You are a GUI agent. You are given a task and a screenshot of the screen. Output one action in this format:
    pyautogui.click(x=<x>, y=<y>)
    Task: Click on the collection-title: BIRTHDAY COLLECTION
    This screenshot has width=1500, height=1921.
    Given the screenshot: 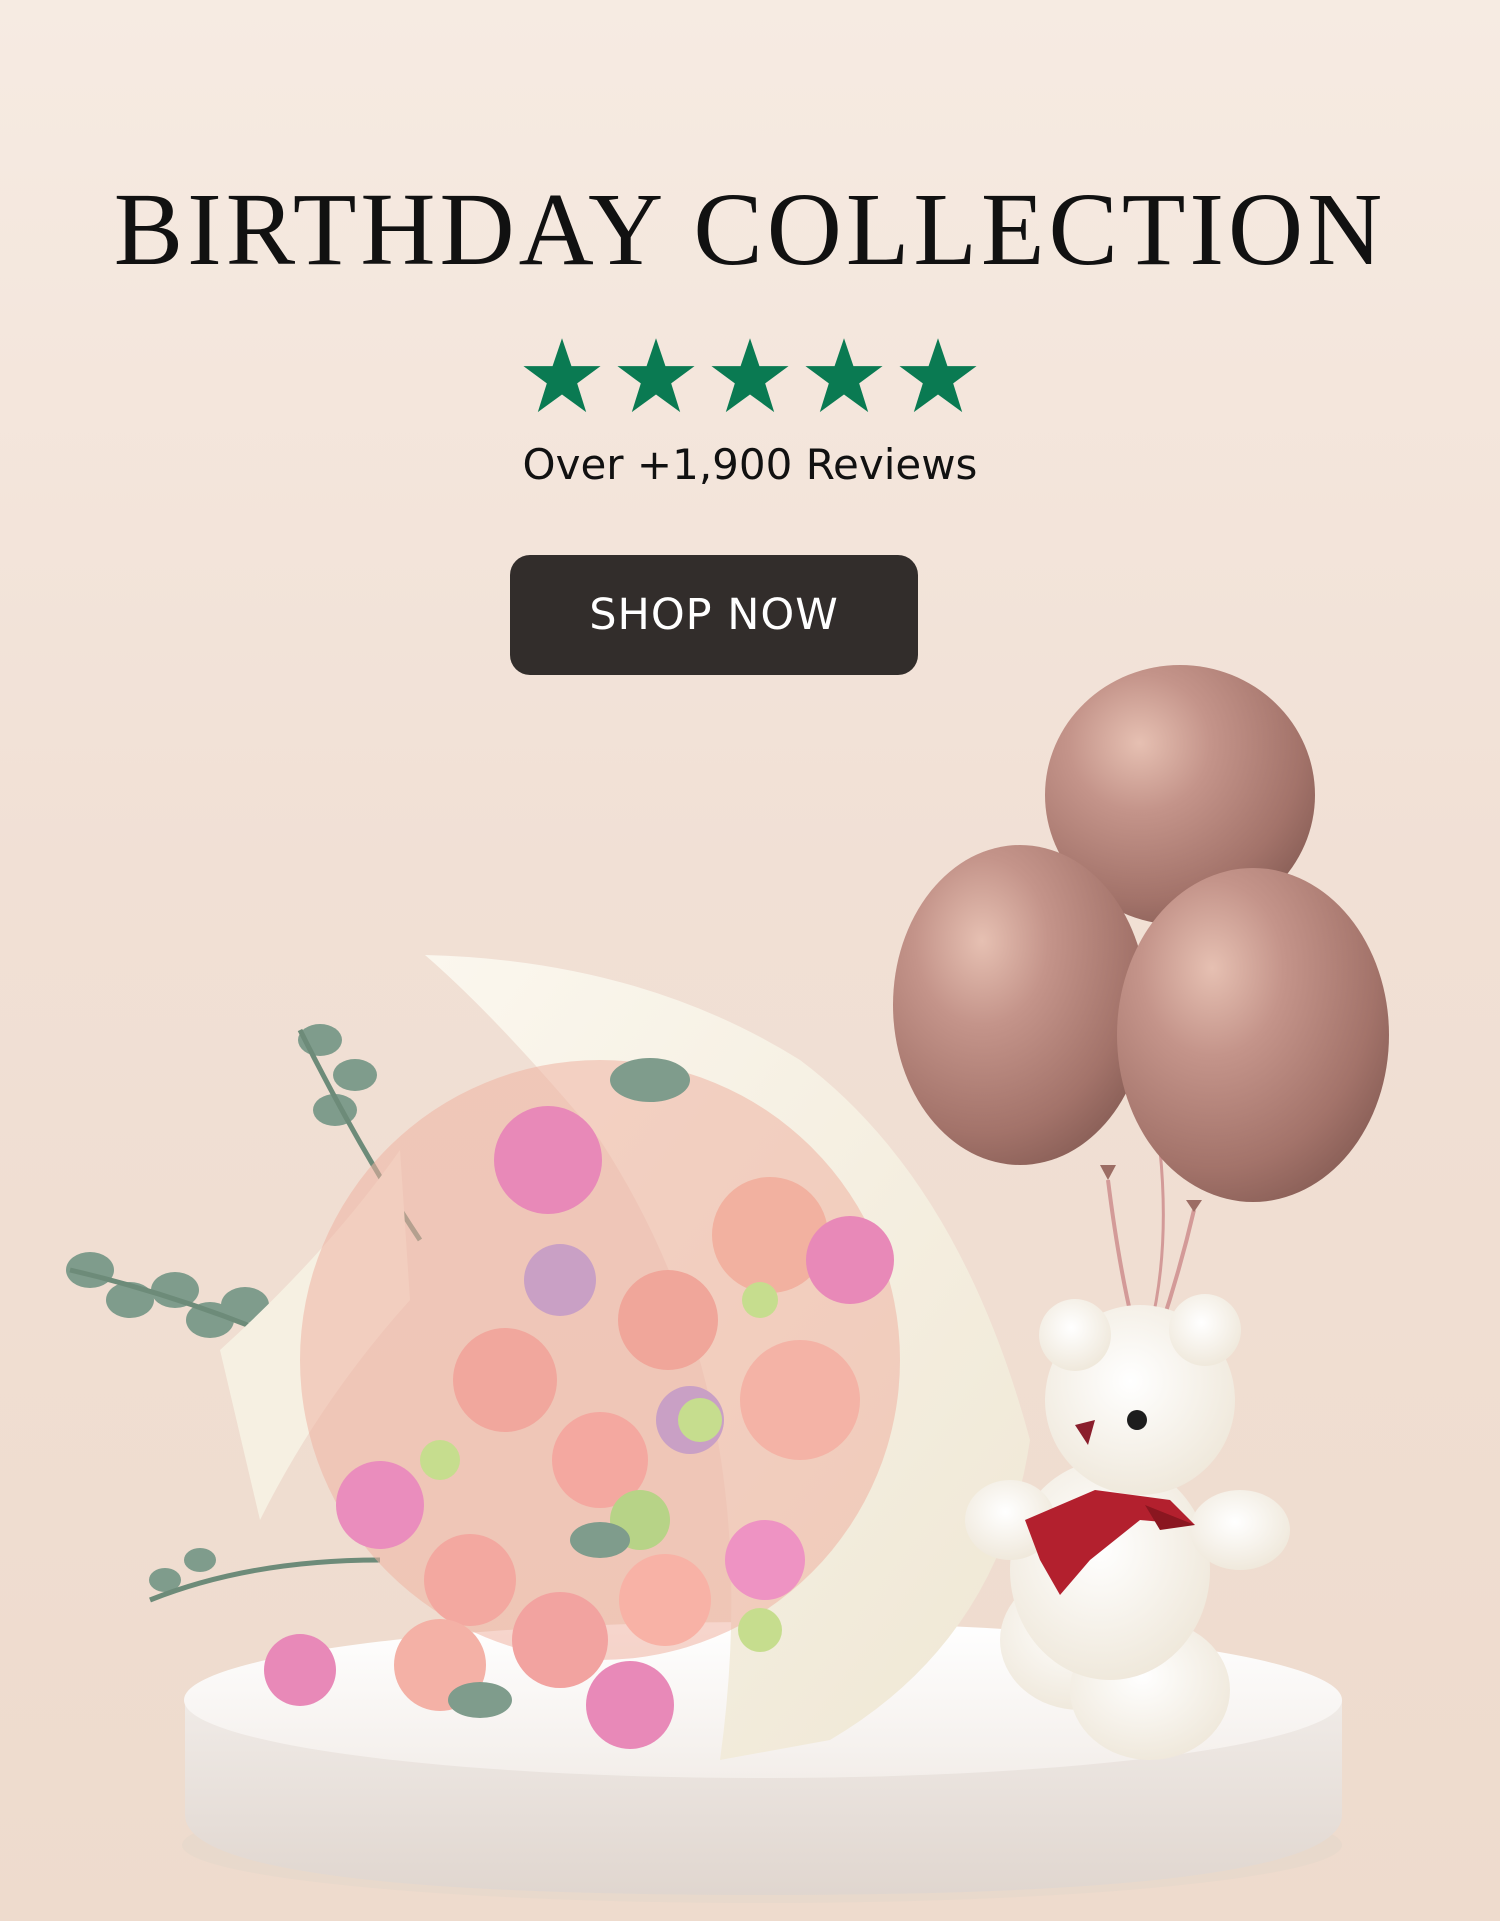 What is the action you would take?
    pyautogui.click(x=750, y=229)
    